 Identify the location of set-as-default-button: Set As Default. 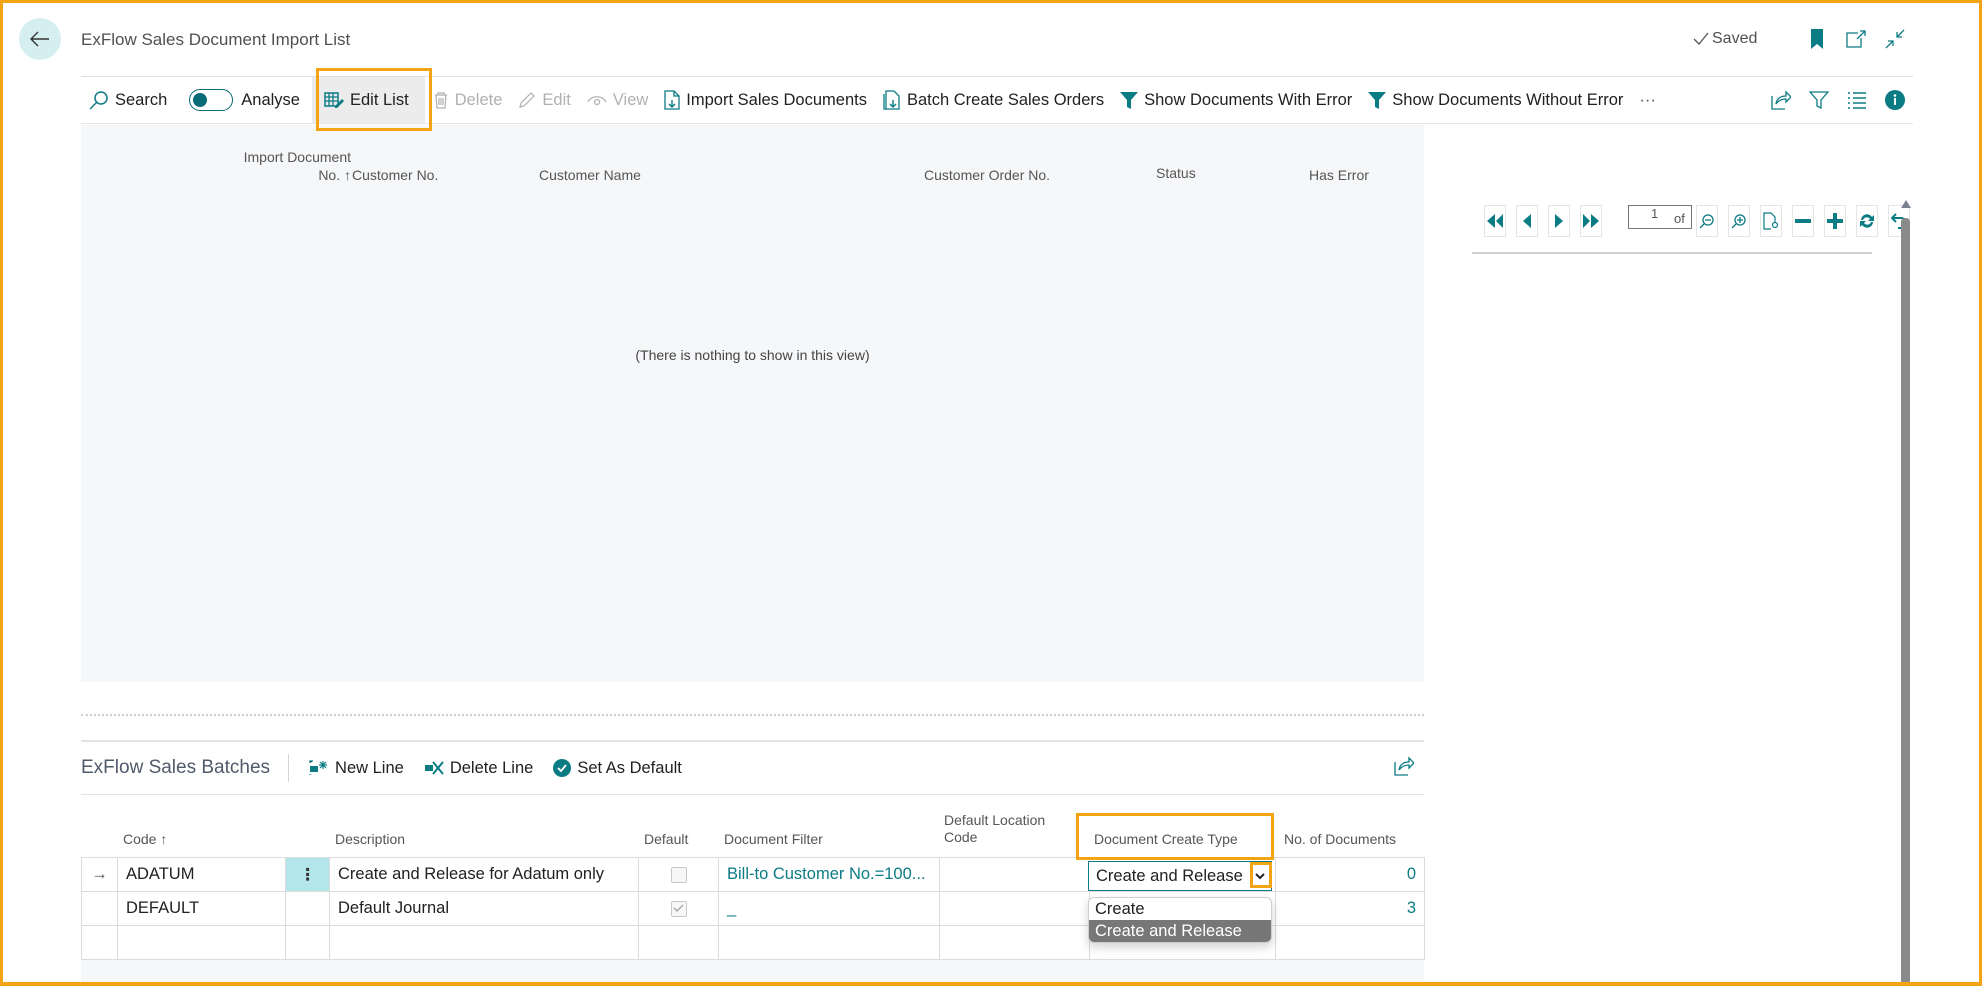
(617, 768).